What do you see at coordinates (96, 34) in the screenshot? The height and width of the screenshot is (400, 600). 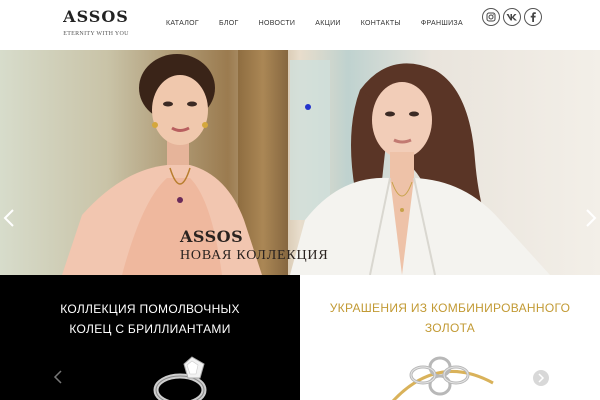 I see `logo-tagline: ETERNITY WITH YOU` at bounding box center [96, 34].